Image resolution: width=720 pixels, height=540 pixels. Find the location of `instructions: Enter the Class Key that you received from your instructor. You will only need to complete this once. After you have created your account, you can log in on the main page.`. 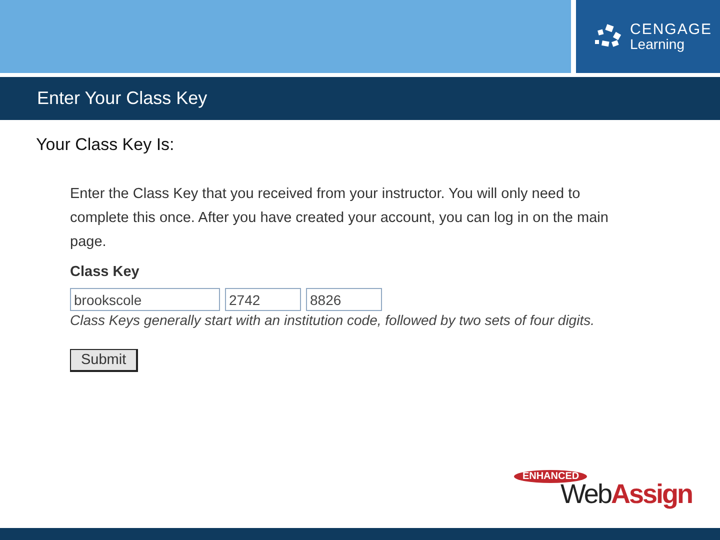

instructions: Enter the Class Key that you received from your instructor. You will only need to complete this once. After you have created your account, you can log in on the main page. is located at coordinates (340, 218).